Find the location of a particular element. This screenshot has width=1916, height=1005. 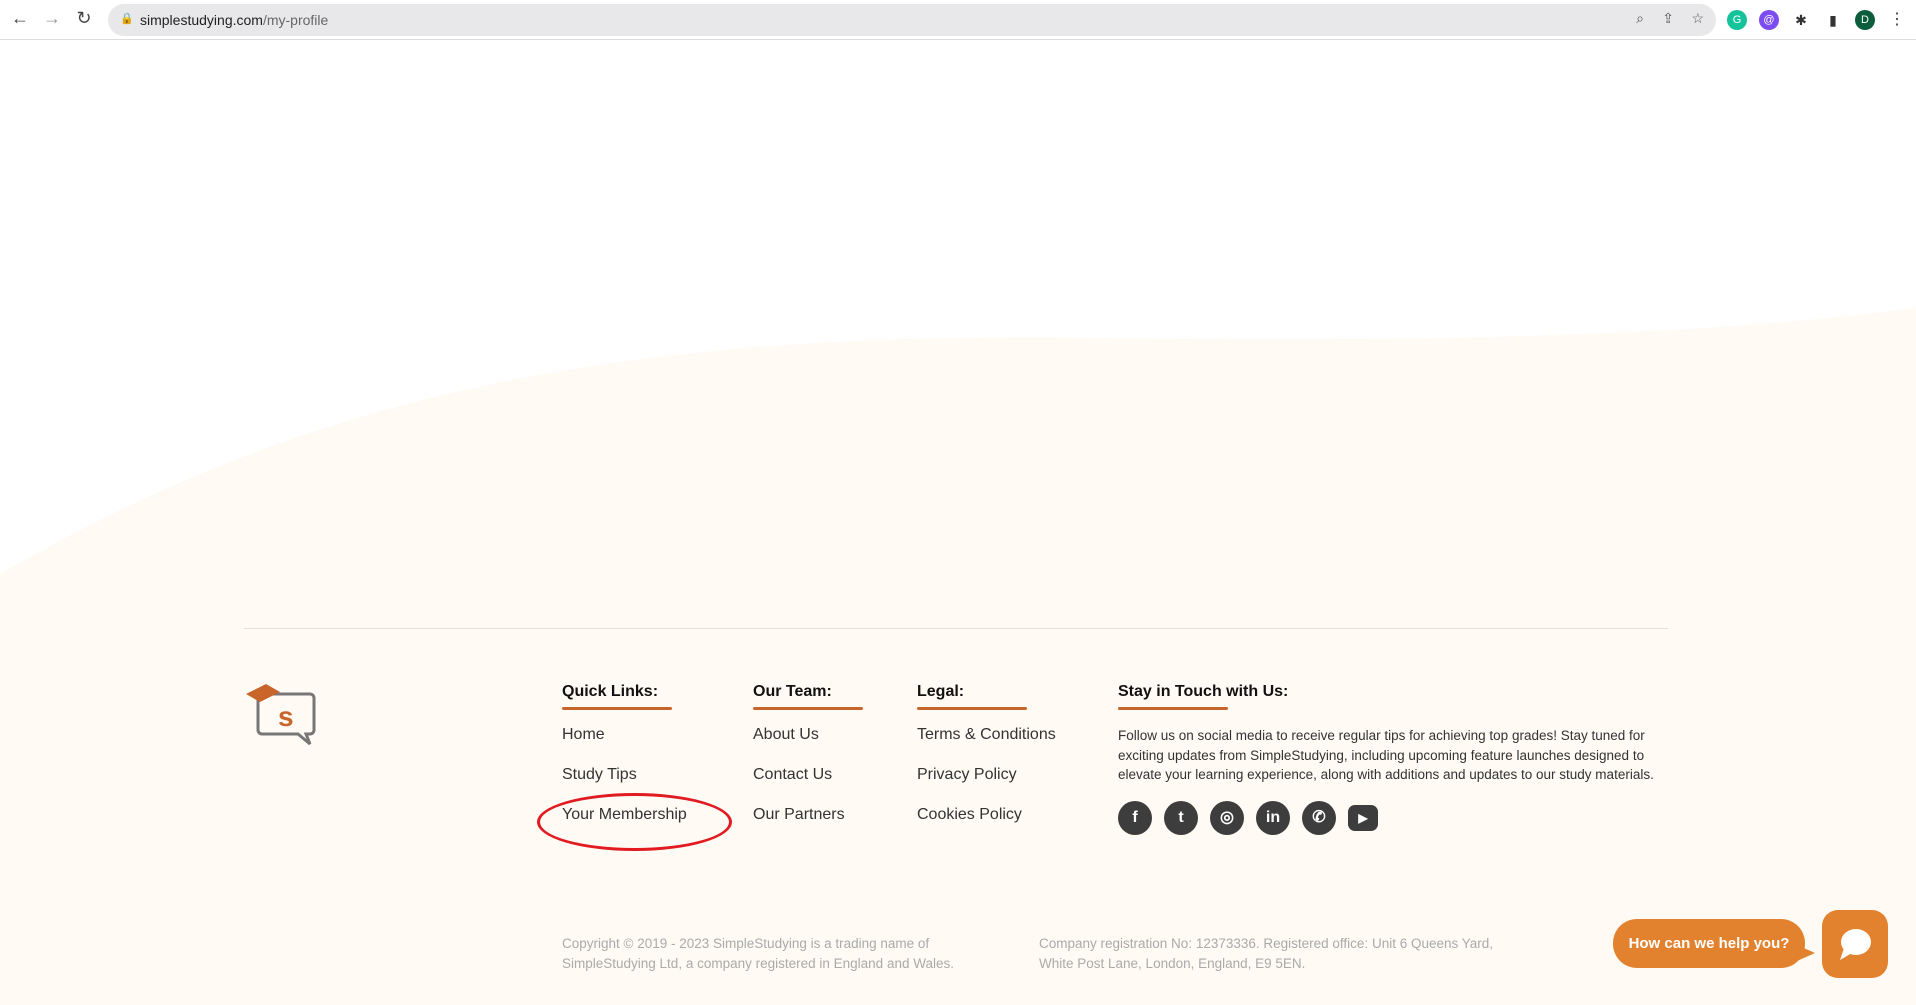

facebook-icon: f is located at coordinates (1135, 817).